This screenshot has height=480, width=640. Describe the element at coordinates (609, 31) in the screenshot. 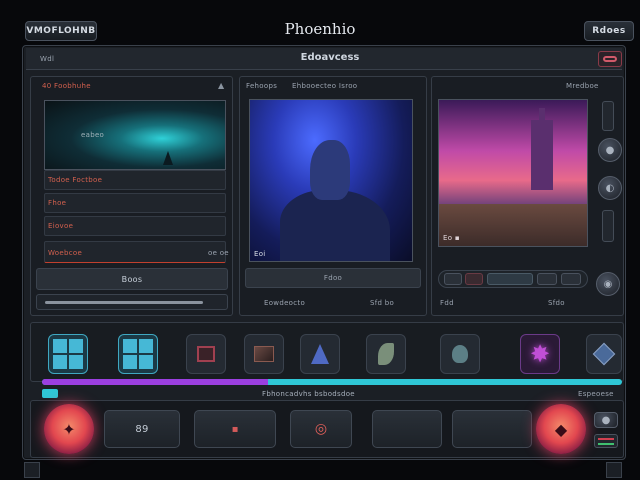

I see `right-title-button: Rdoes` at that location.